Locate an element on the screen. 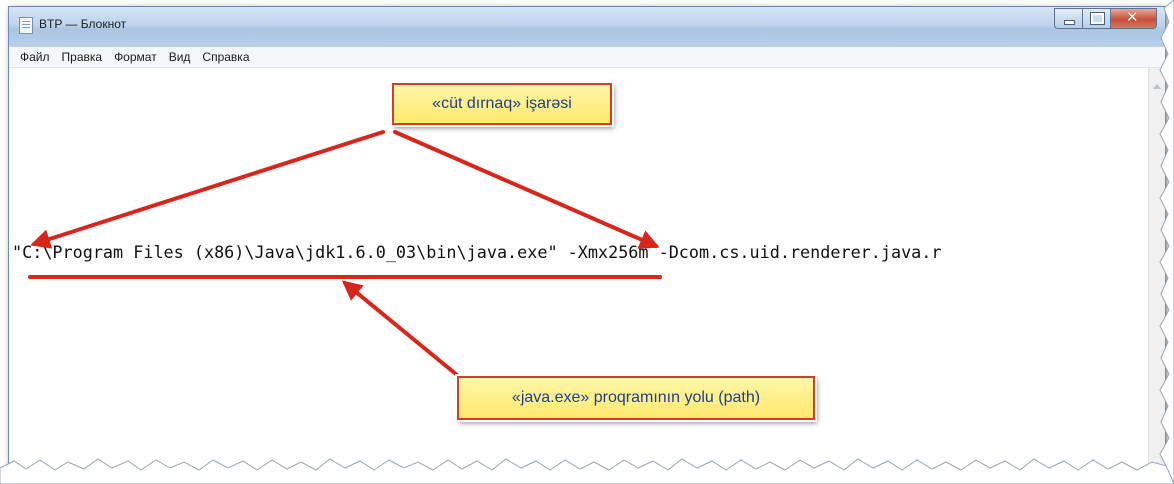  callout-java-path: «java.exe» proqramının yolu (path) is located at coordinates (636, 398).